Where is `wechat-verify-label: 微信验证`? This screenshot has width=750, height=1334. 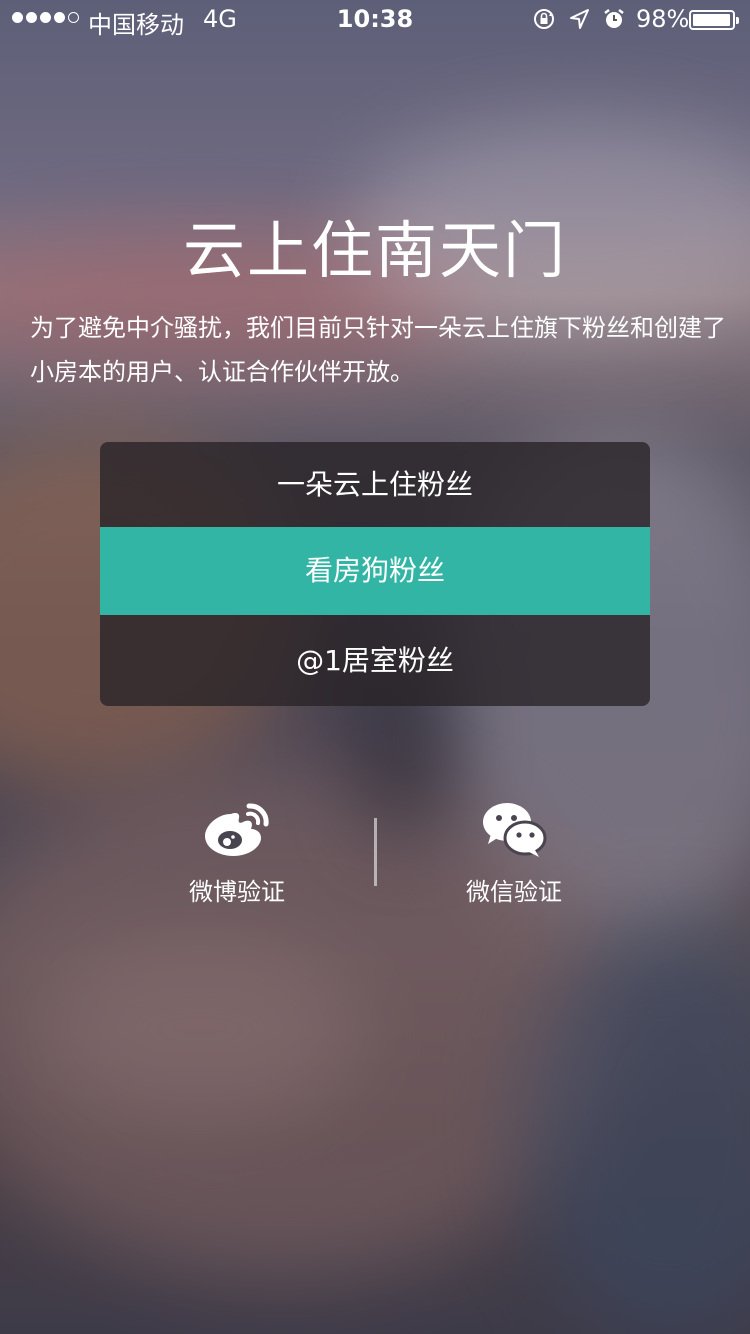
wechat-verify-label: 微信验证 is located at coordinates (514, 892).